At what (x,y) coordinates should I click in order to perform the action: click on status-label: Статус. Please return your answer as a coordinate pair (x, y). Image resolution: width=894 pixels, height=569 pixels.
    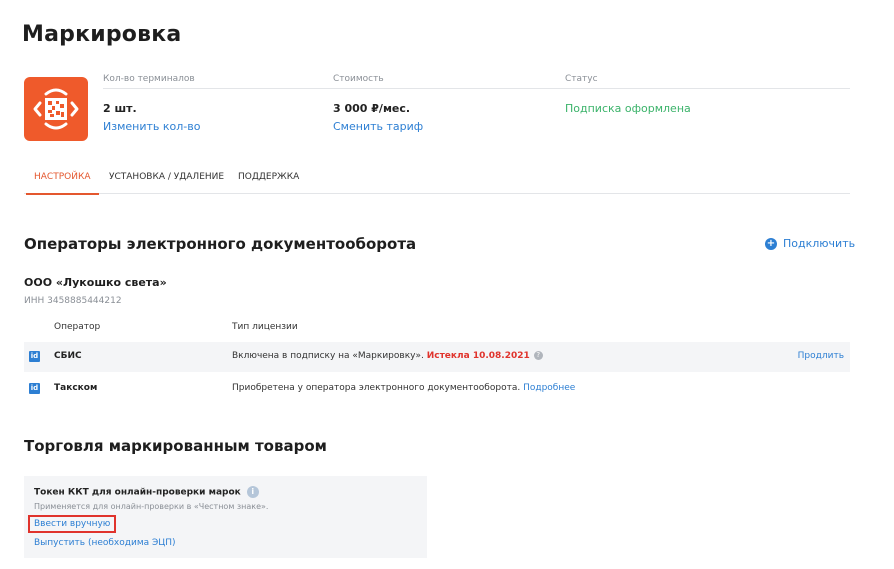
    Looking at the image, I should click on (581, 79).